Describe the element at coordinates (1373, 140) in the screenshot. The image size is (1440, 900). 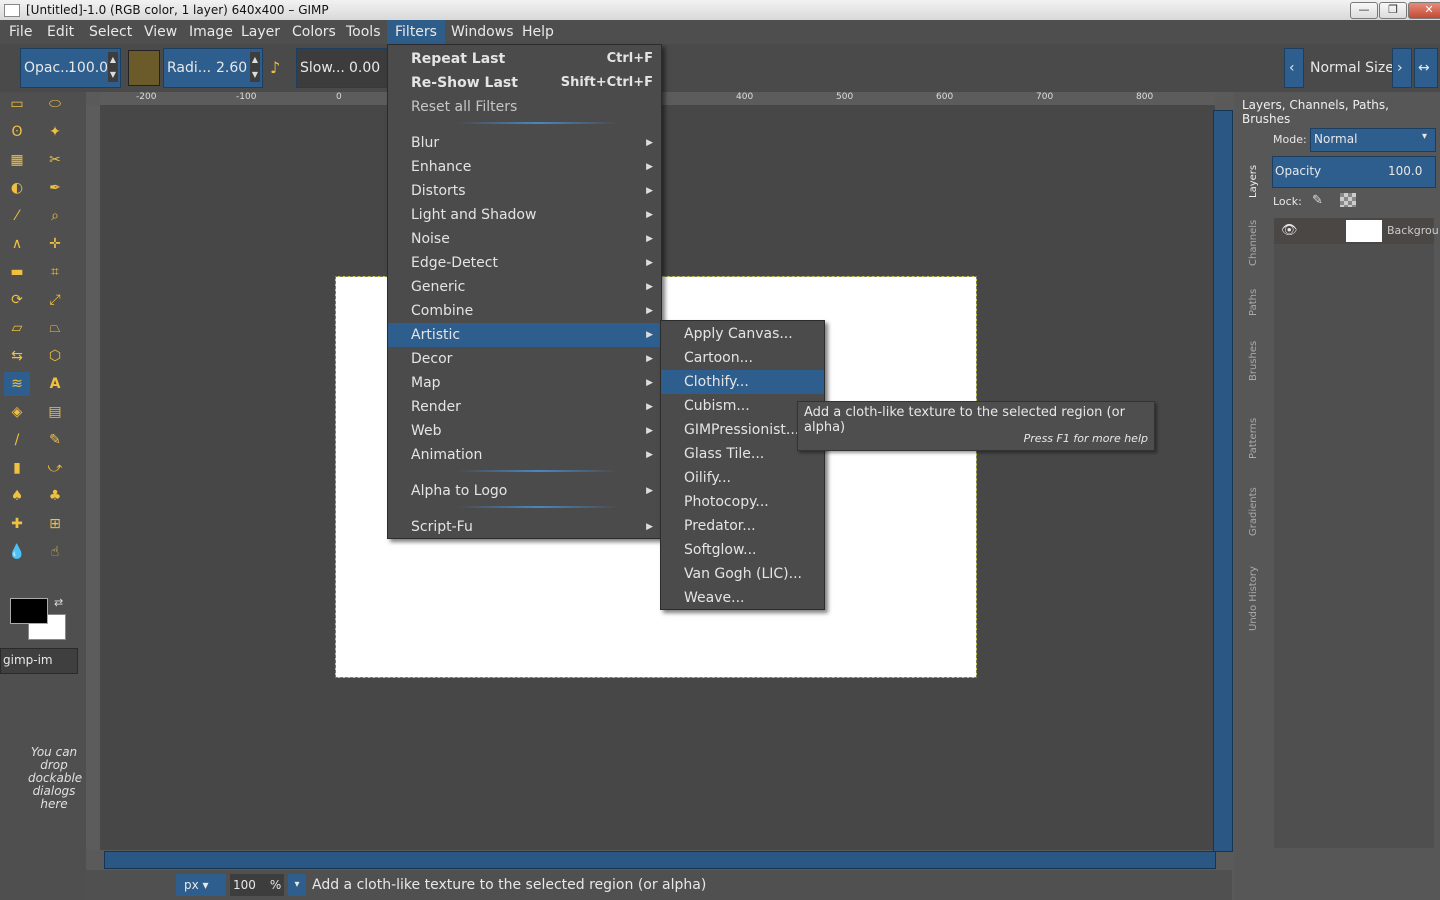
I see `mode-select: Normal ▾` at that location.